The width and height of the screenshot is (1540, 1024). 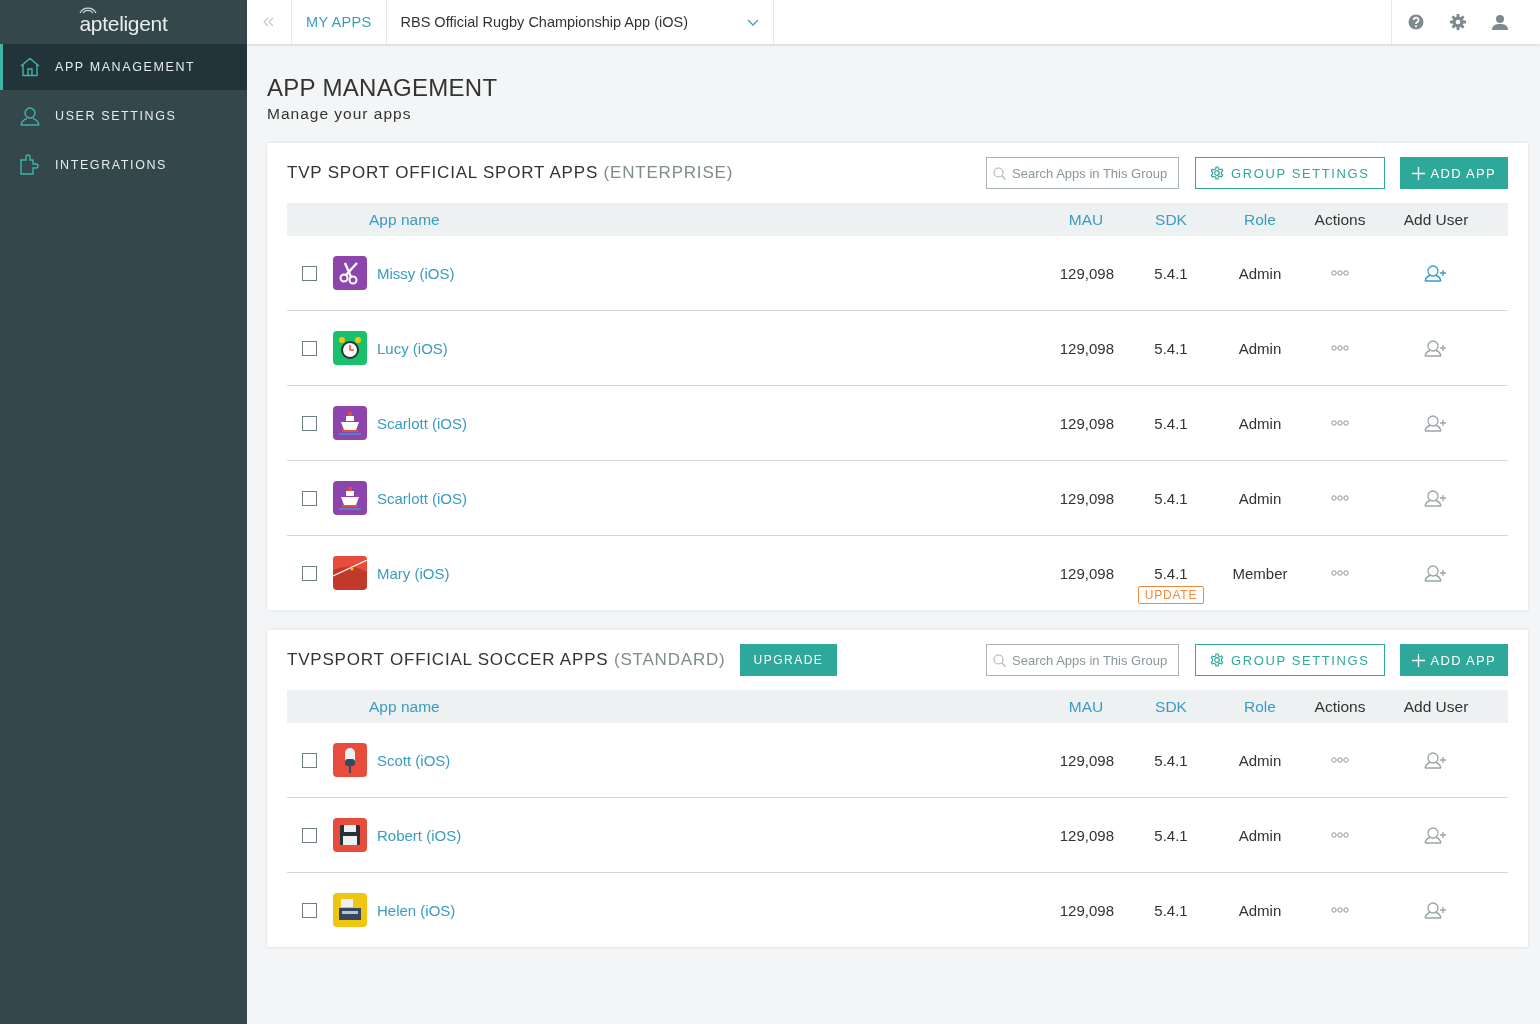 What do you see at coordinates (30, 67) in the screenshot?
I see `home-icon` at bounding box center [30, 67].